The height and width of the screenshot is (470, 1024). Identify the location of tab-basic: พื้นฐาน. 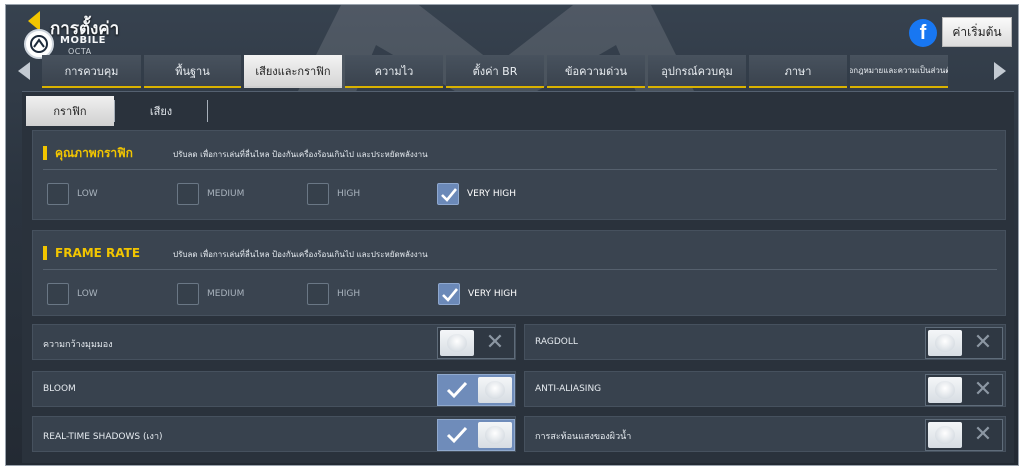
(192, 71).